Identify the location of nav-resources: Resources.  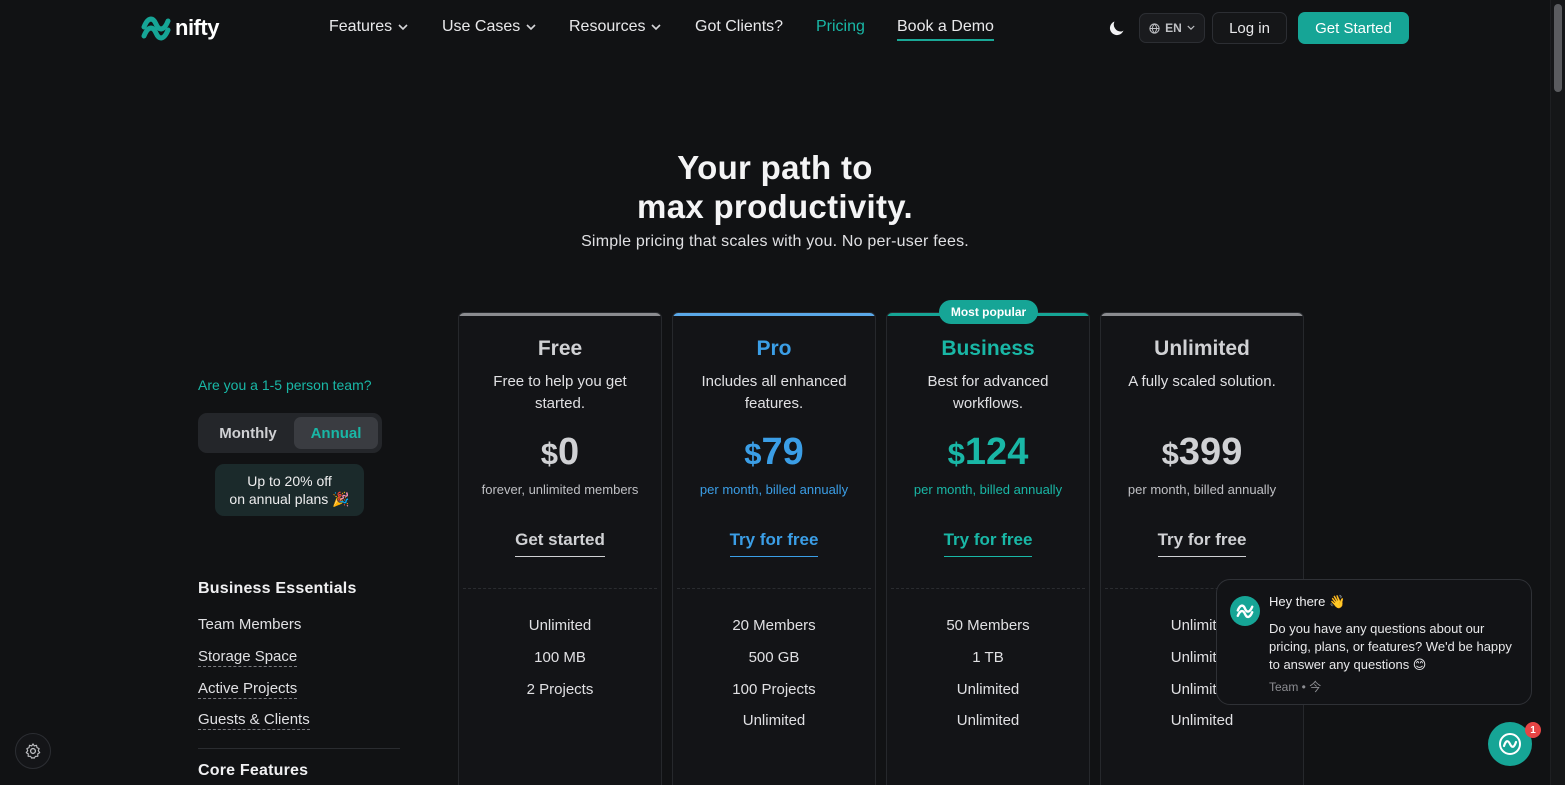
(615, 27).